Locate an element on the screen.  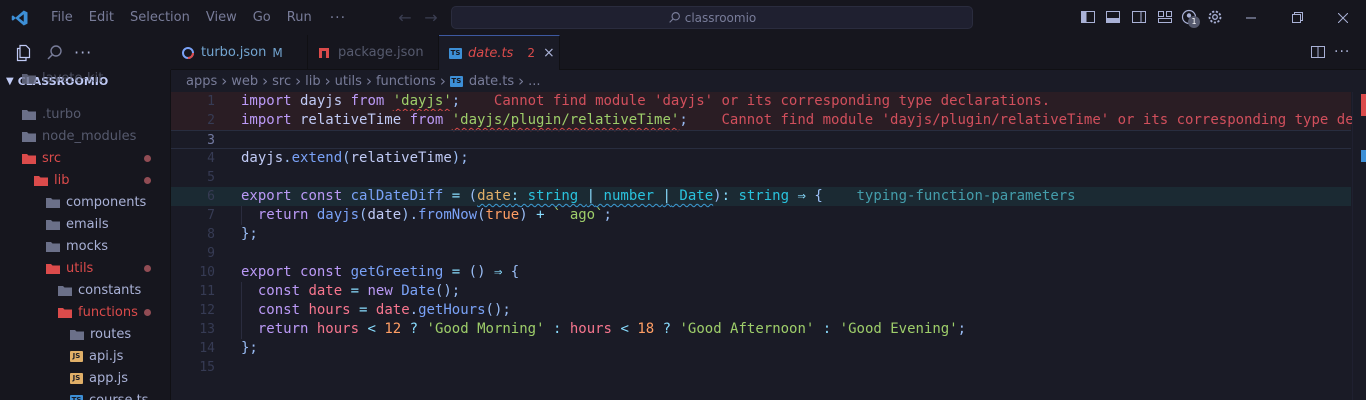
sidebar-header: ··· is located at coordinates (85, 52).